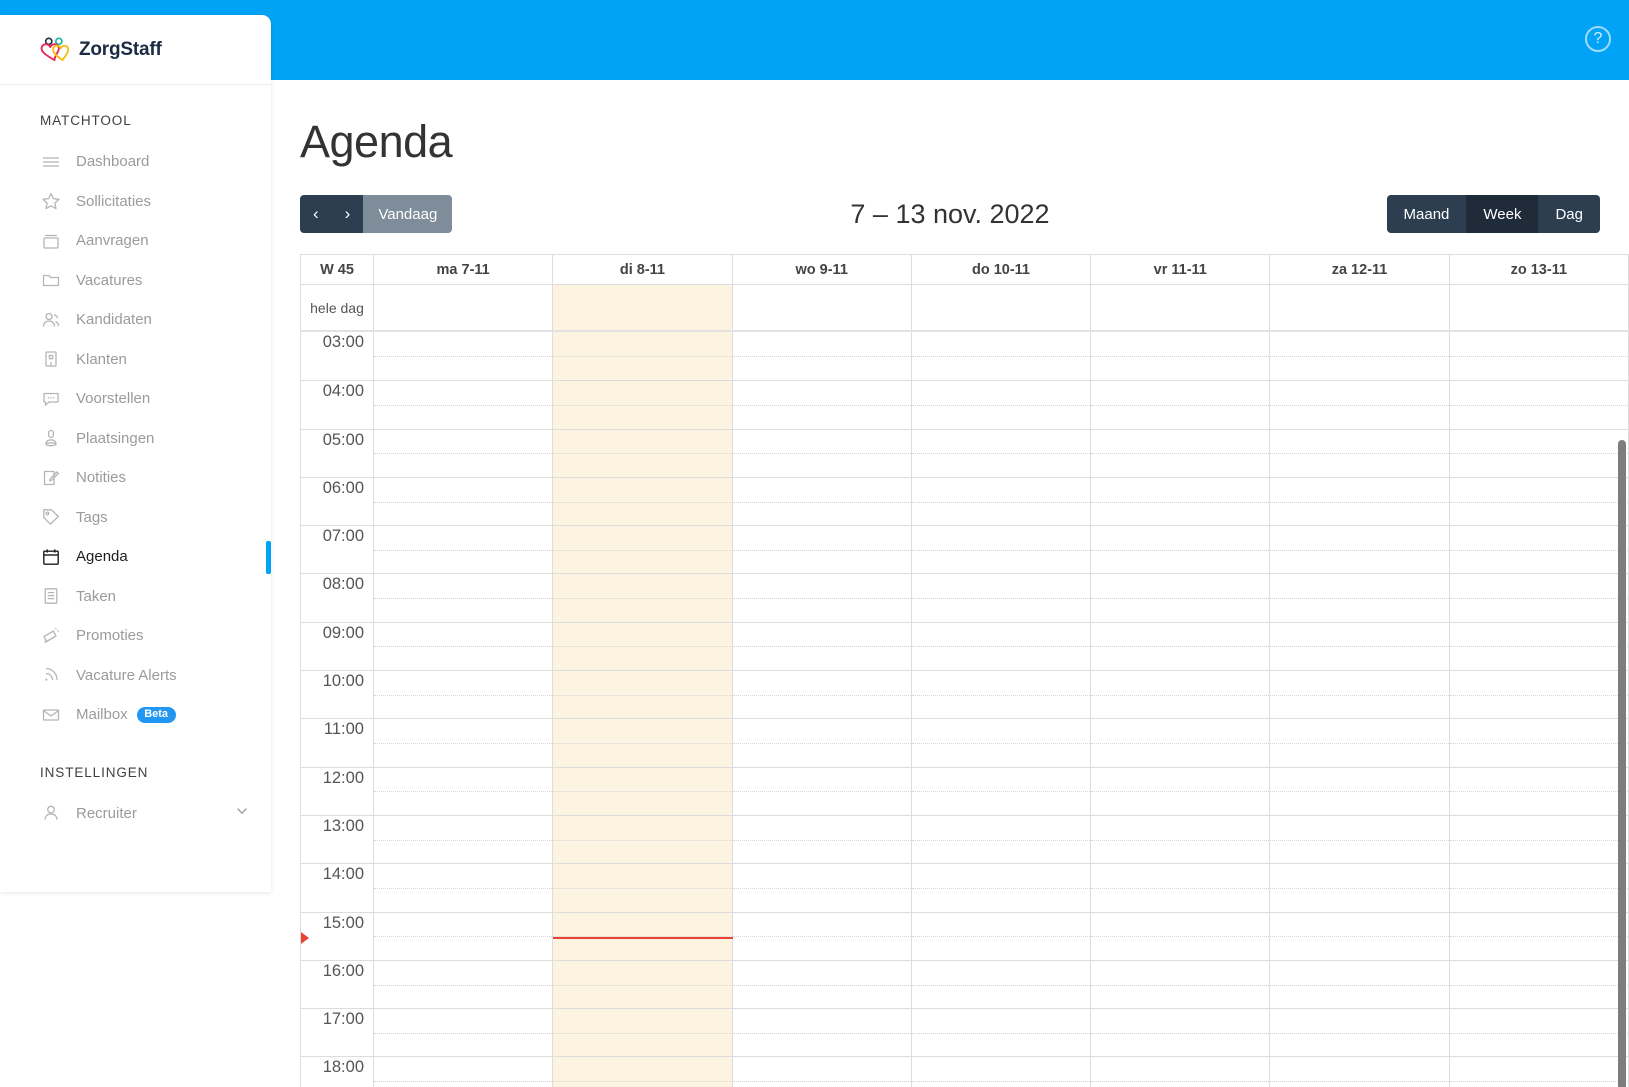 The height and width of the screenshot is (1087, 1629). What do you see at coordinates (1181, 269) in the screenshot?
I see `day-header-vr: vr 11-11` at bounding box center [1181, 269].